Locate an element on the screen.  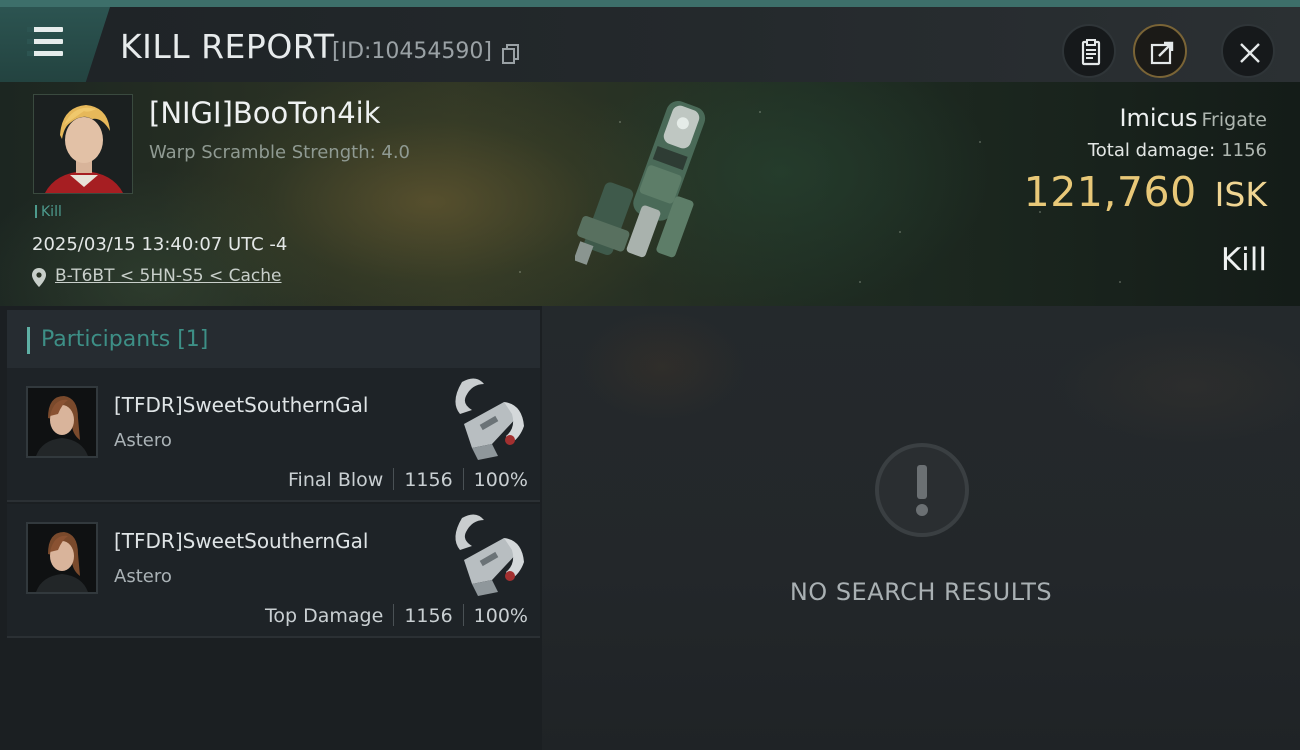
participant-stats: Final Blow 1156 100% is located at coordinates (408, 479).